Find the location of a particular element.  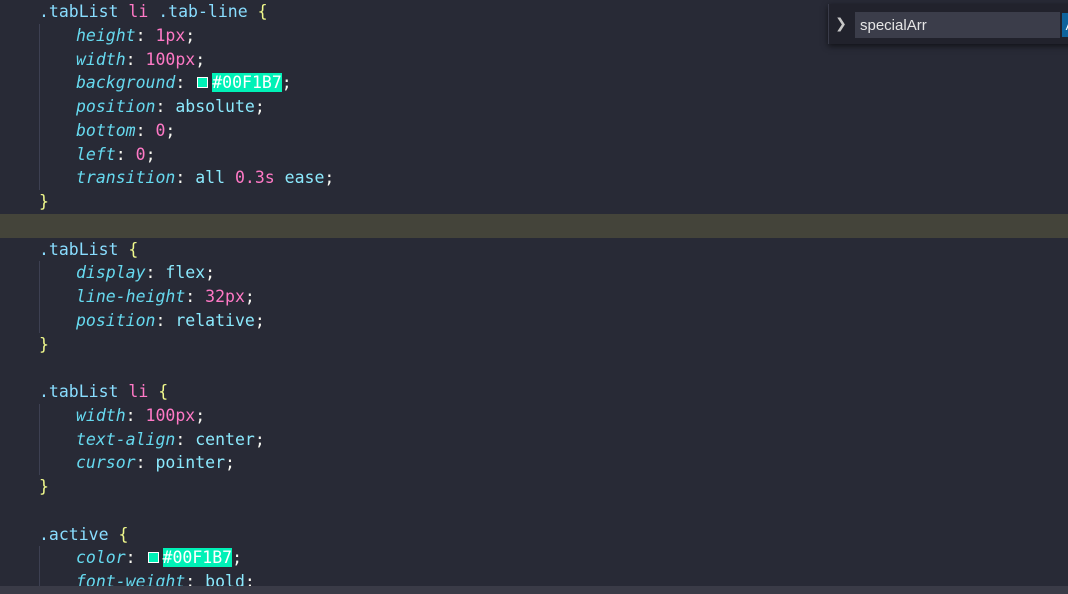

code-token: height is located at coordinates (106, 35).